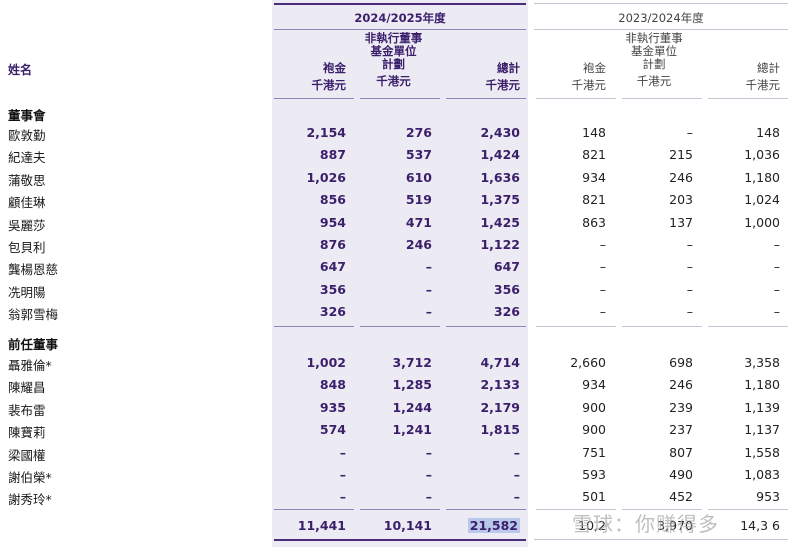 The height and width of the screenshot is (547, 800). Describe the element at coordinates (594, 430) in the screenshot. I see `prev-fee-cell: 900` at that location.